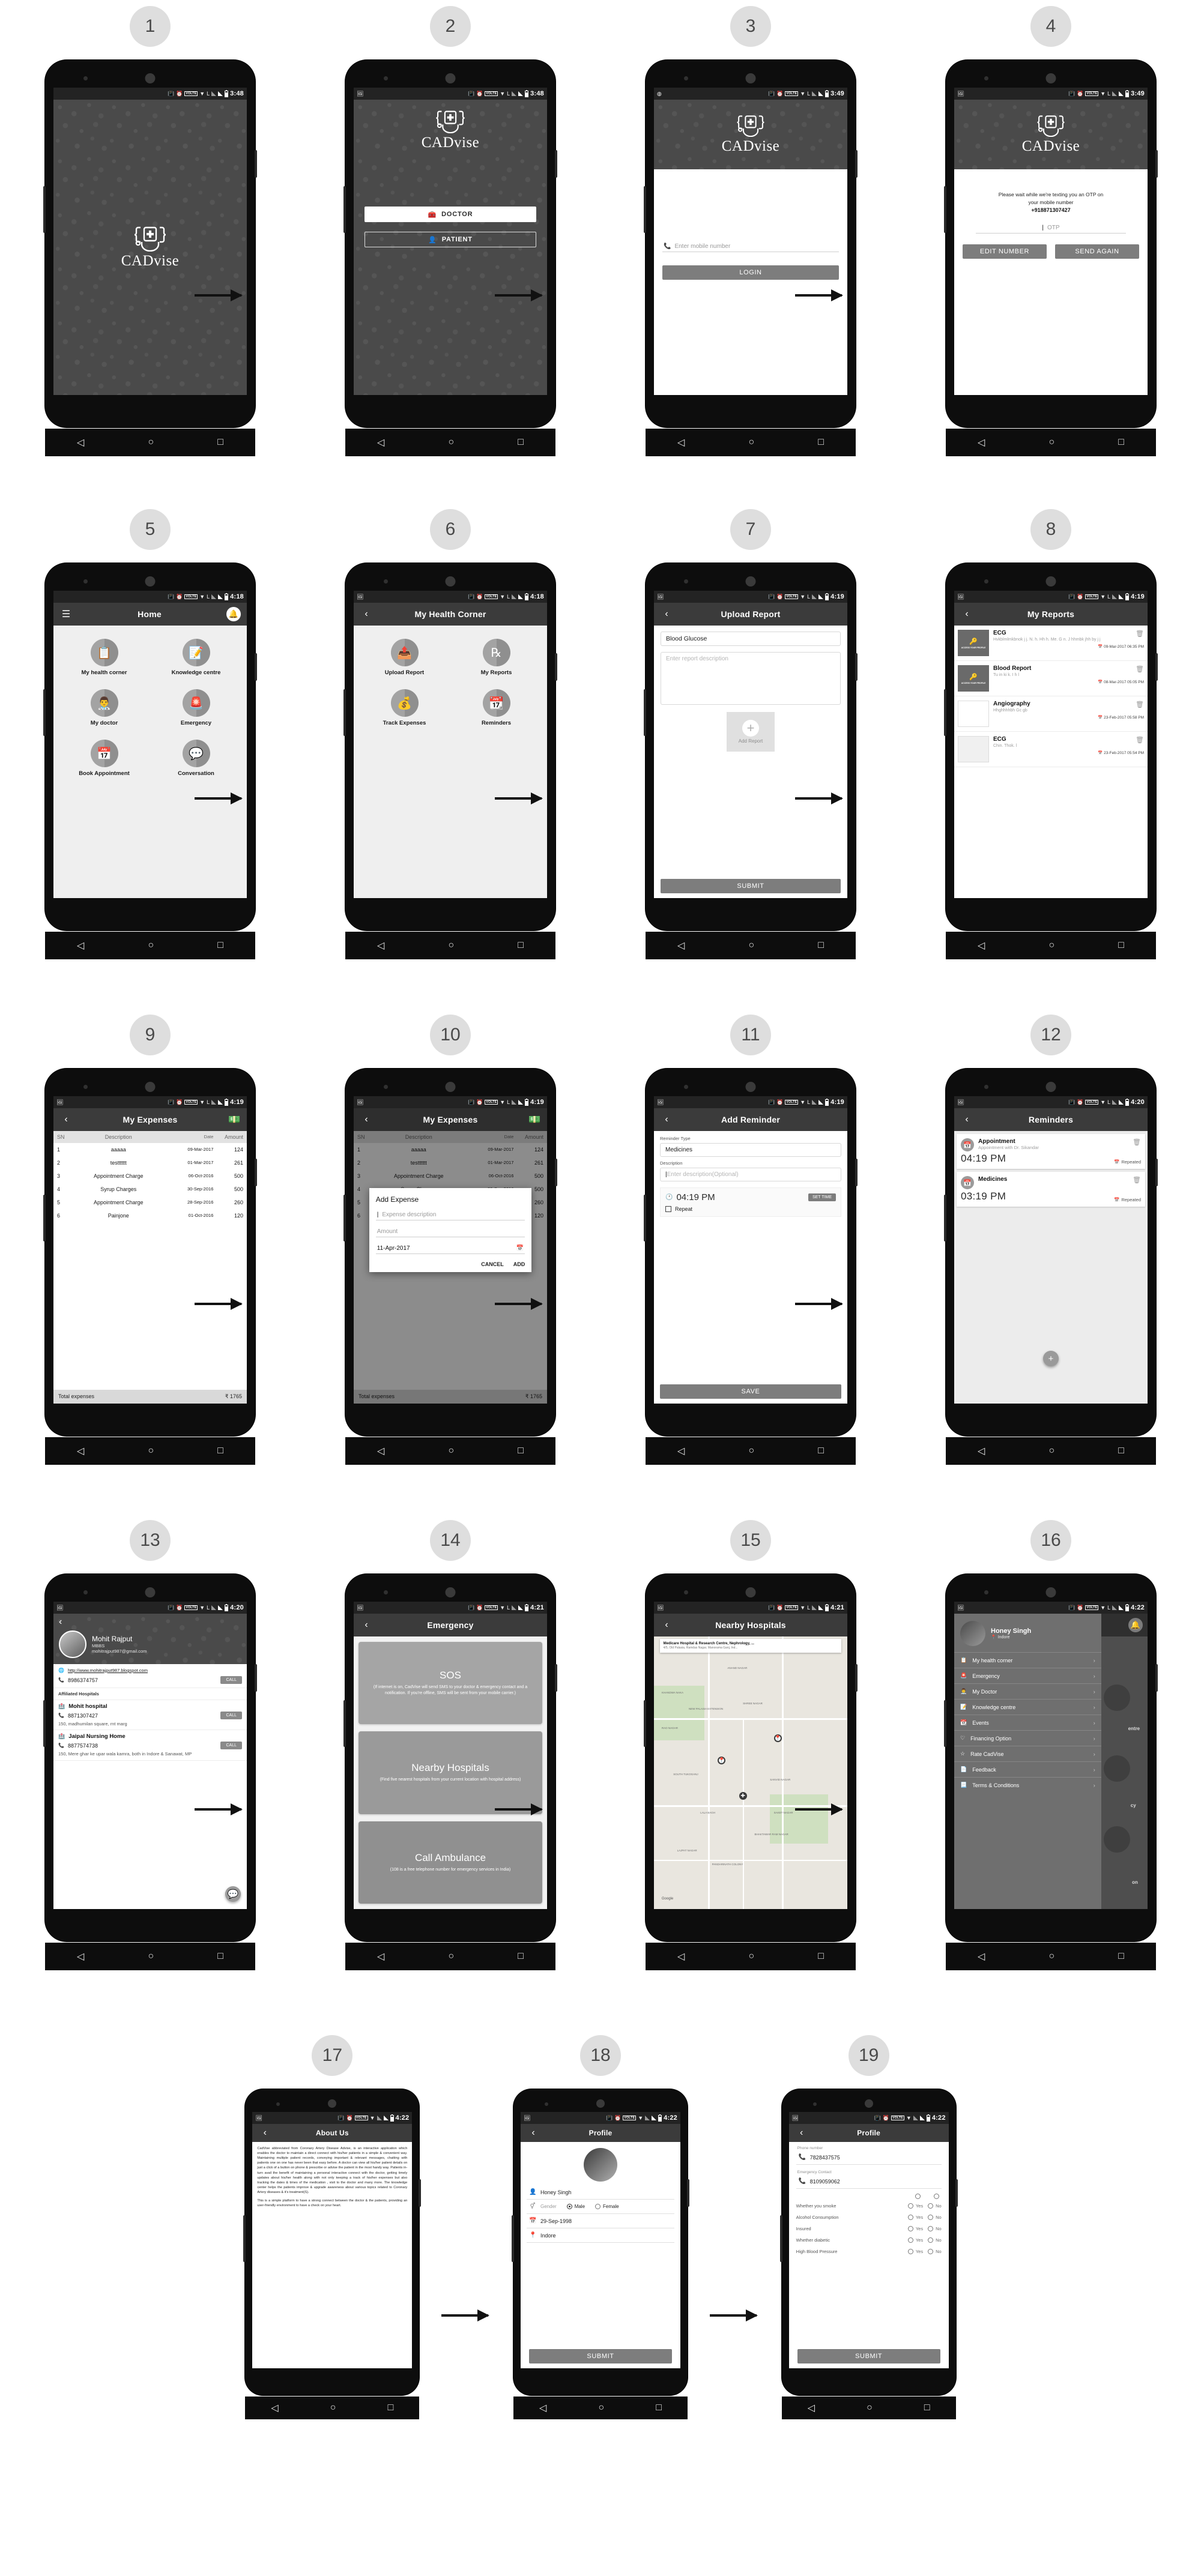  I want to click on send-again-button: SEND AGAIN, so click(1097, 251).